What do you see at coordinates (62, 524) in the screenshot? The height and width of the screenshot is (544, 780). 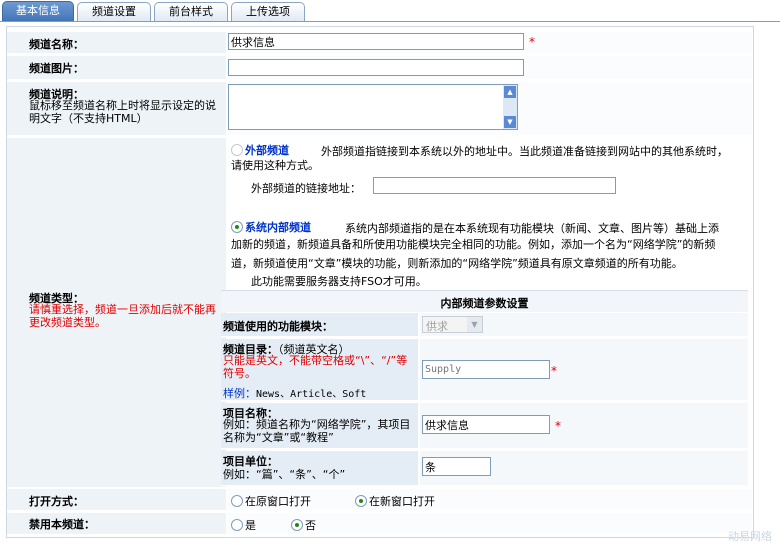 I see `disable-channel-label: 禁用本频道：` at bounding box center [62, 524].